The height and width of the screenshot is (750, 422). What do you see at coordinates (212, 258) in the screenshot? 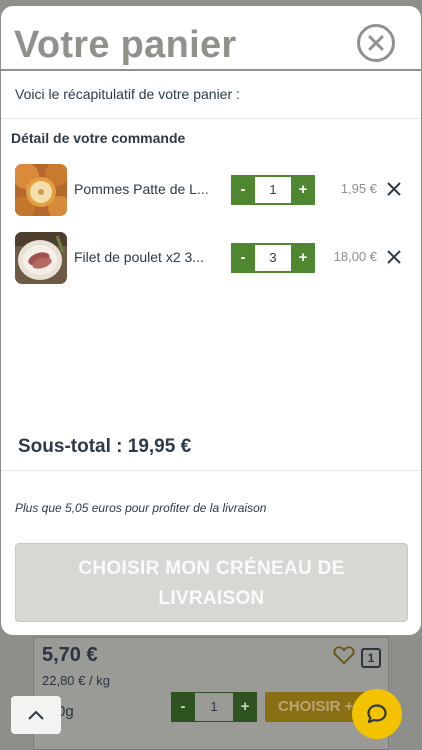
I see `cart-item: Filet de poulet x2 3... - 3 + 18,00 €` at bounding box center [212, 258].